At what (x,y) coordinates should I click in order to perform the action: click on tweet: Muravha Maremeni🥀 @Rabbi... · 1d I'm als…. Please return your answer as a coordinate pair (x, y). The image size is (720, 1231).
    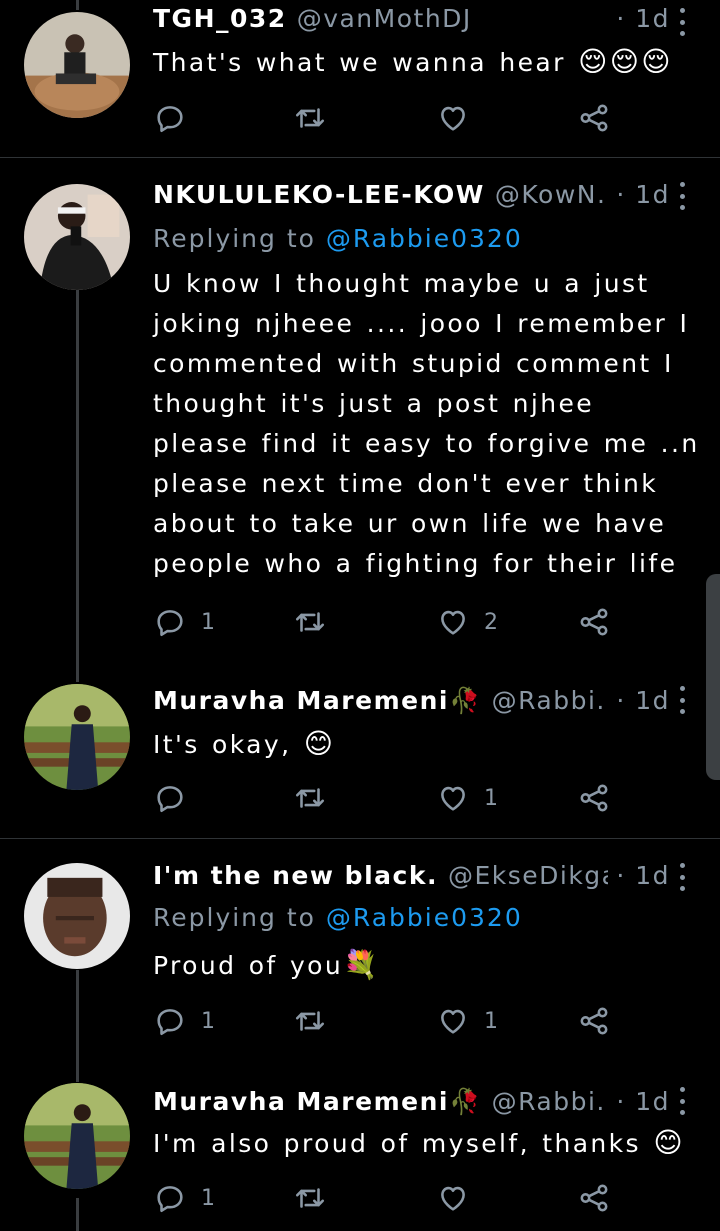
    Looking at the image, I should click on (360, 1145).